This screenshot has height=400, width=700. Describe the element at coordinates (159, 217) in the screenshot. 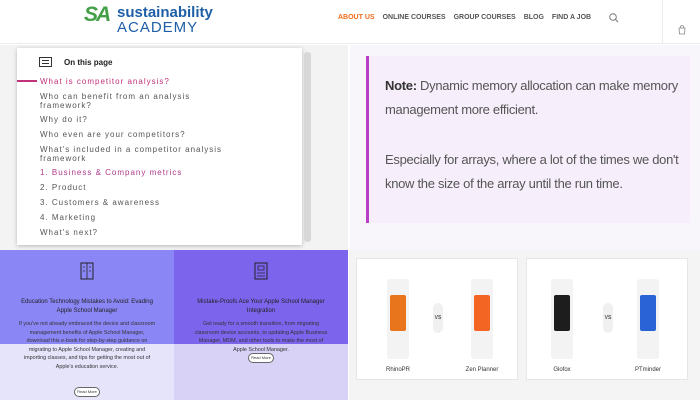

I see `toc-item: 4. Marketing` at that location.